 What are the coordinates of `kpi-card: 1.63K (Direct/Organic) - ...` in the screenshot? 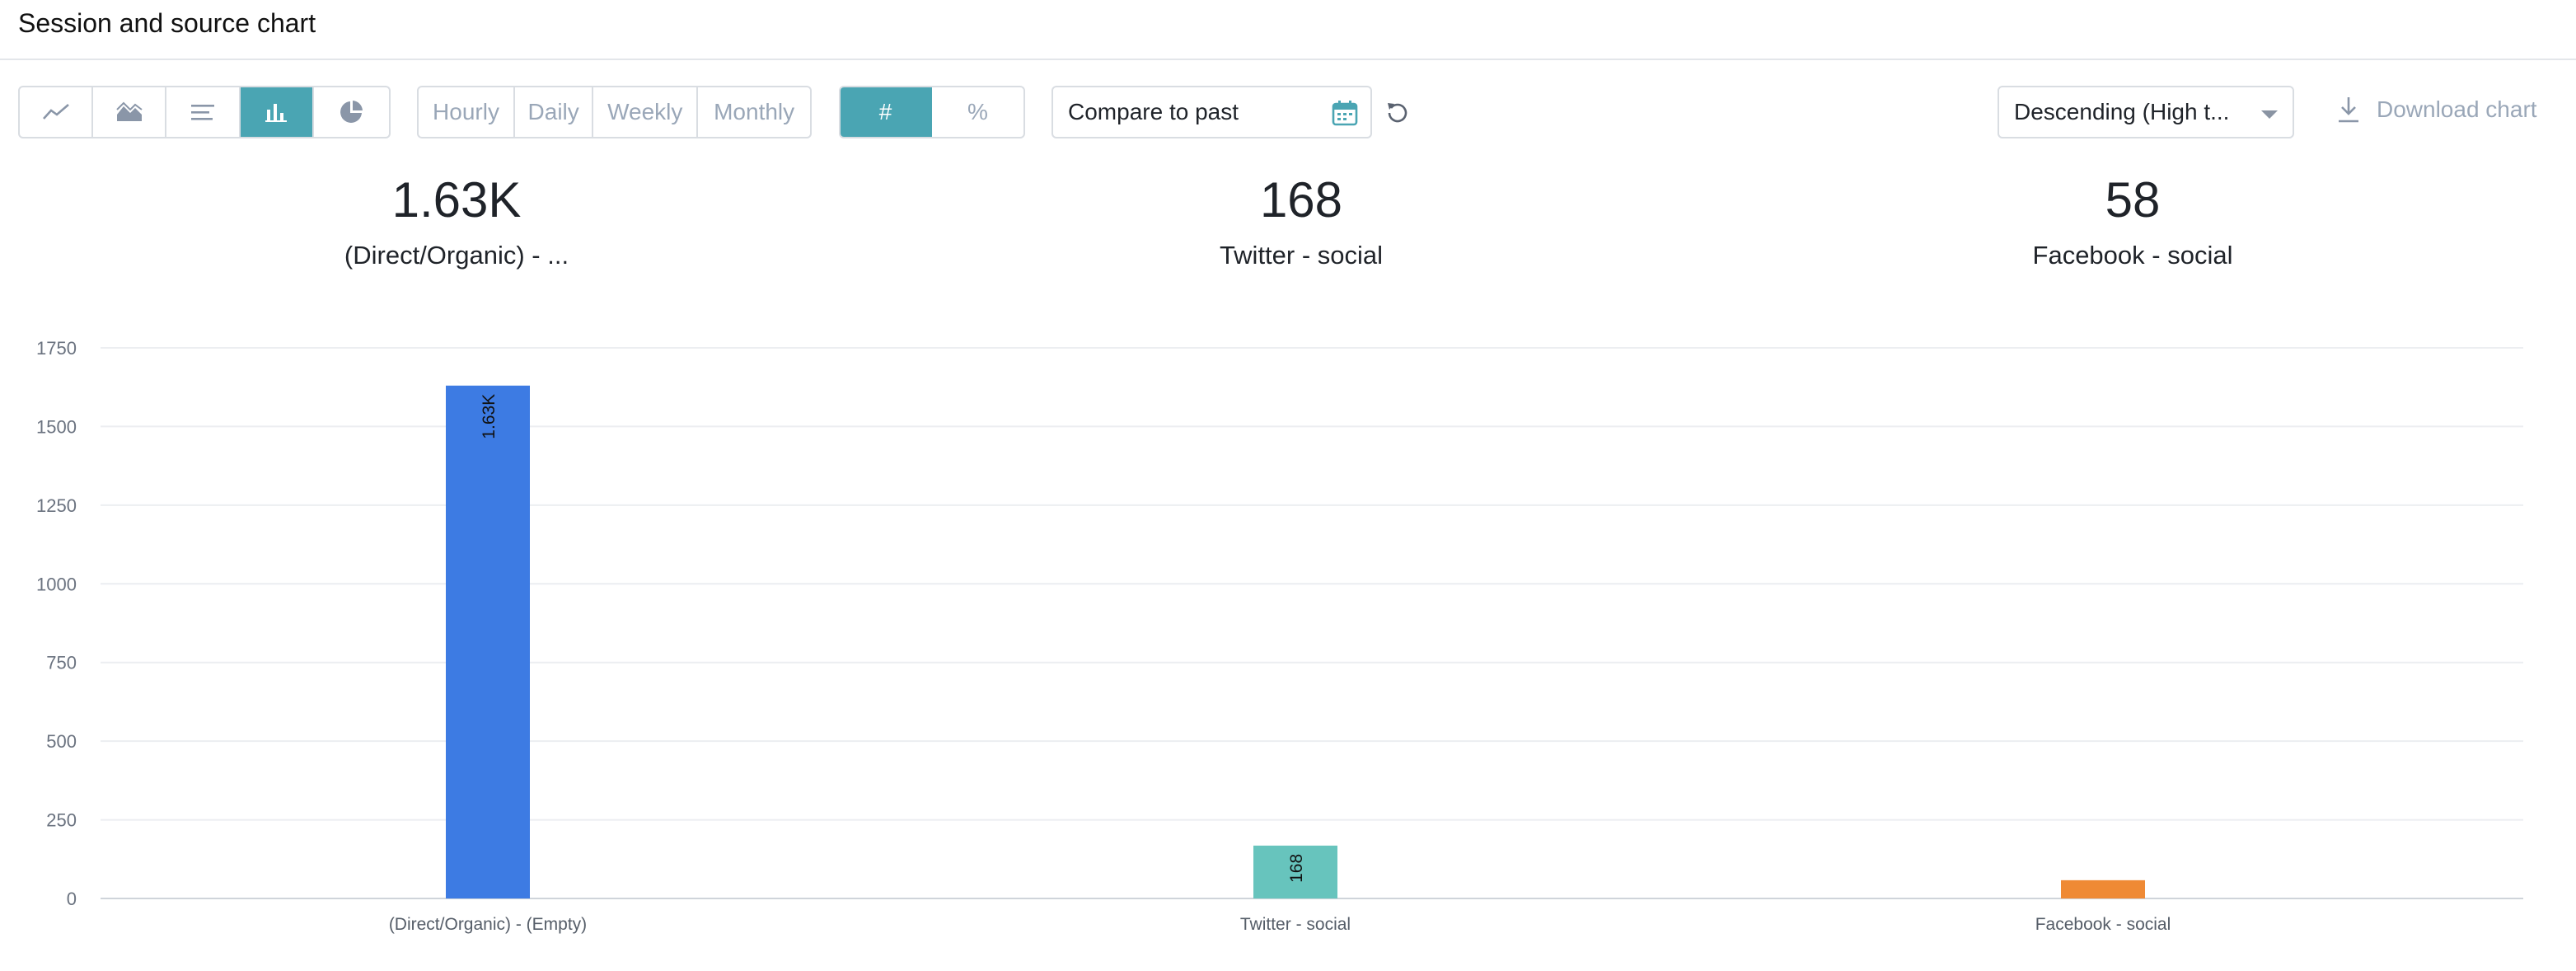 It's located at (456, 221).